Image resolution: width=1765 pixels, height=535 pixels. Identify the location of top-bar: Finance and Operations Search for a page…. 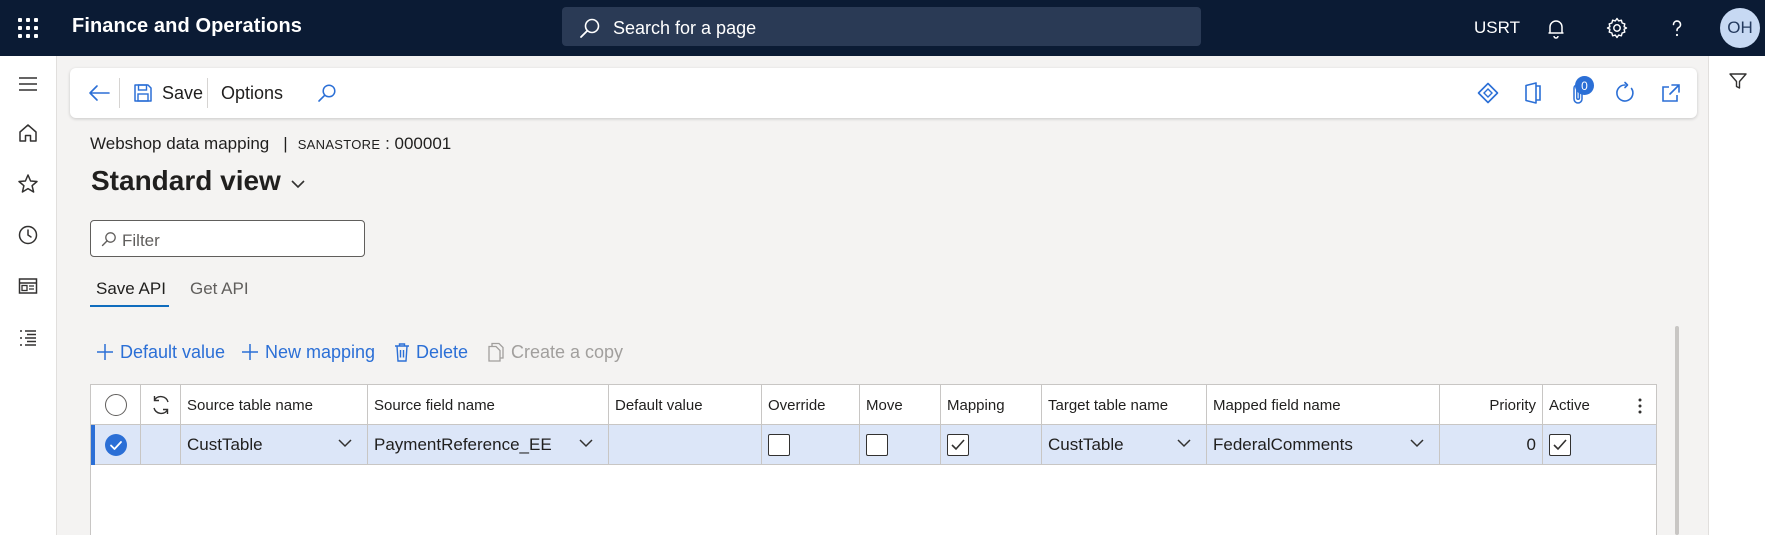
(882, 28).